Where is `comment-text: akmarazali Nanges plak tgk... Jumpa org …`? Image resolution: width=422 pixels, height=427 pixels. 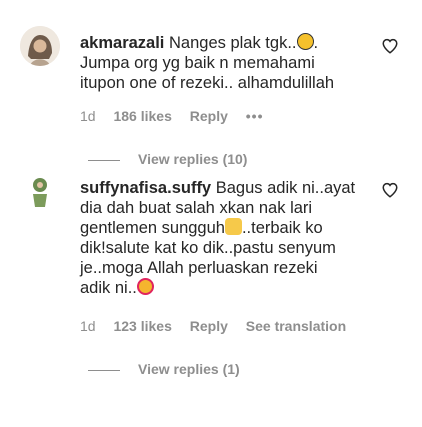 comment-text: akmarazali Nanges plak tgk... Jumpa org … is located at coordinates (207, 62).